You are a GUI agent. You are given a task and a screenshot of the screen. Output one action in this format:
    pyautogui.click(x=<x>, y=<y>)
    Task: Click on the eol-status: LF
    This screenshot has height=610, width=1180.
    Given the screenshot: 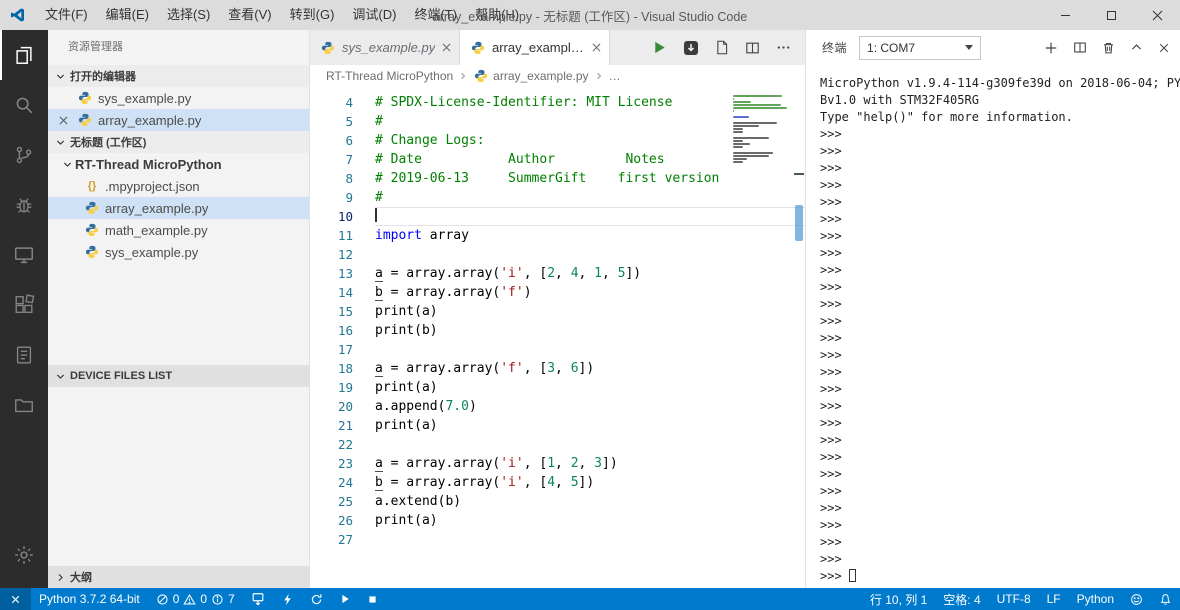 What is the action you would take?
    pyautogui.click(x=1054, y=599)
    